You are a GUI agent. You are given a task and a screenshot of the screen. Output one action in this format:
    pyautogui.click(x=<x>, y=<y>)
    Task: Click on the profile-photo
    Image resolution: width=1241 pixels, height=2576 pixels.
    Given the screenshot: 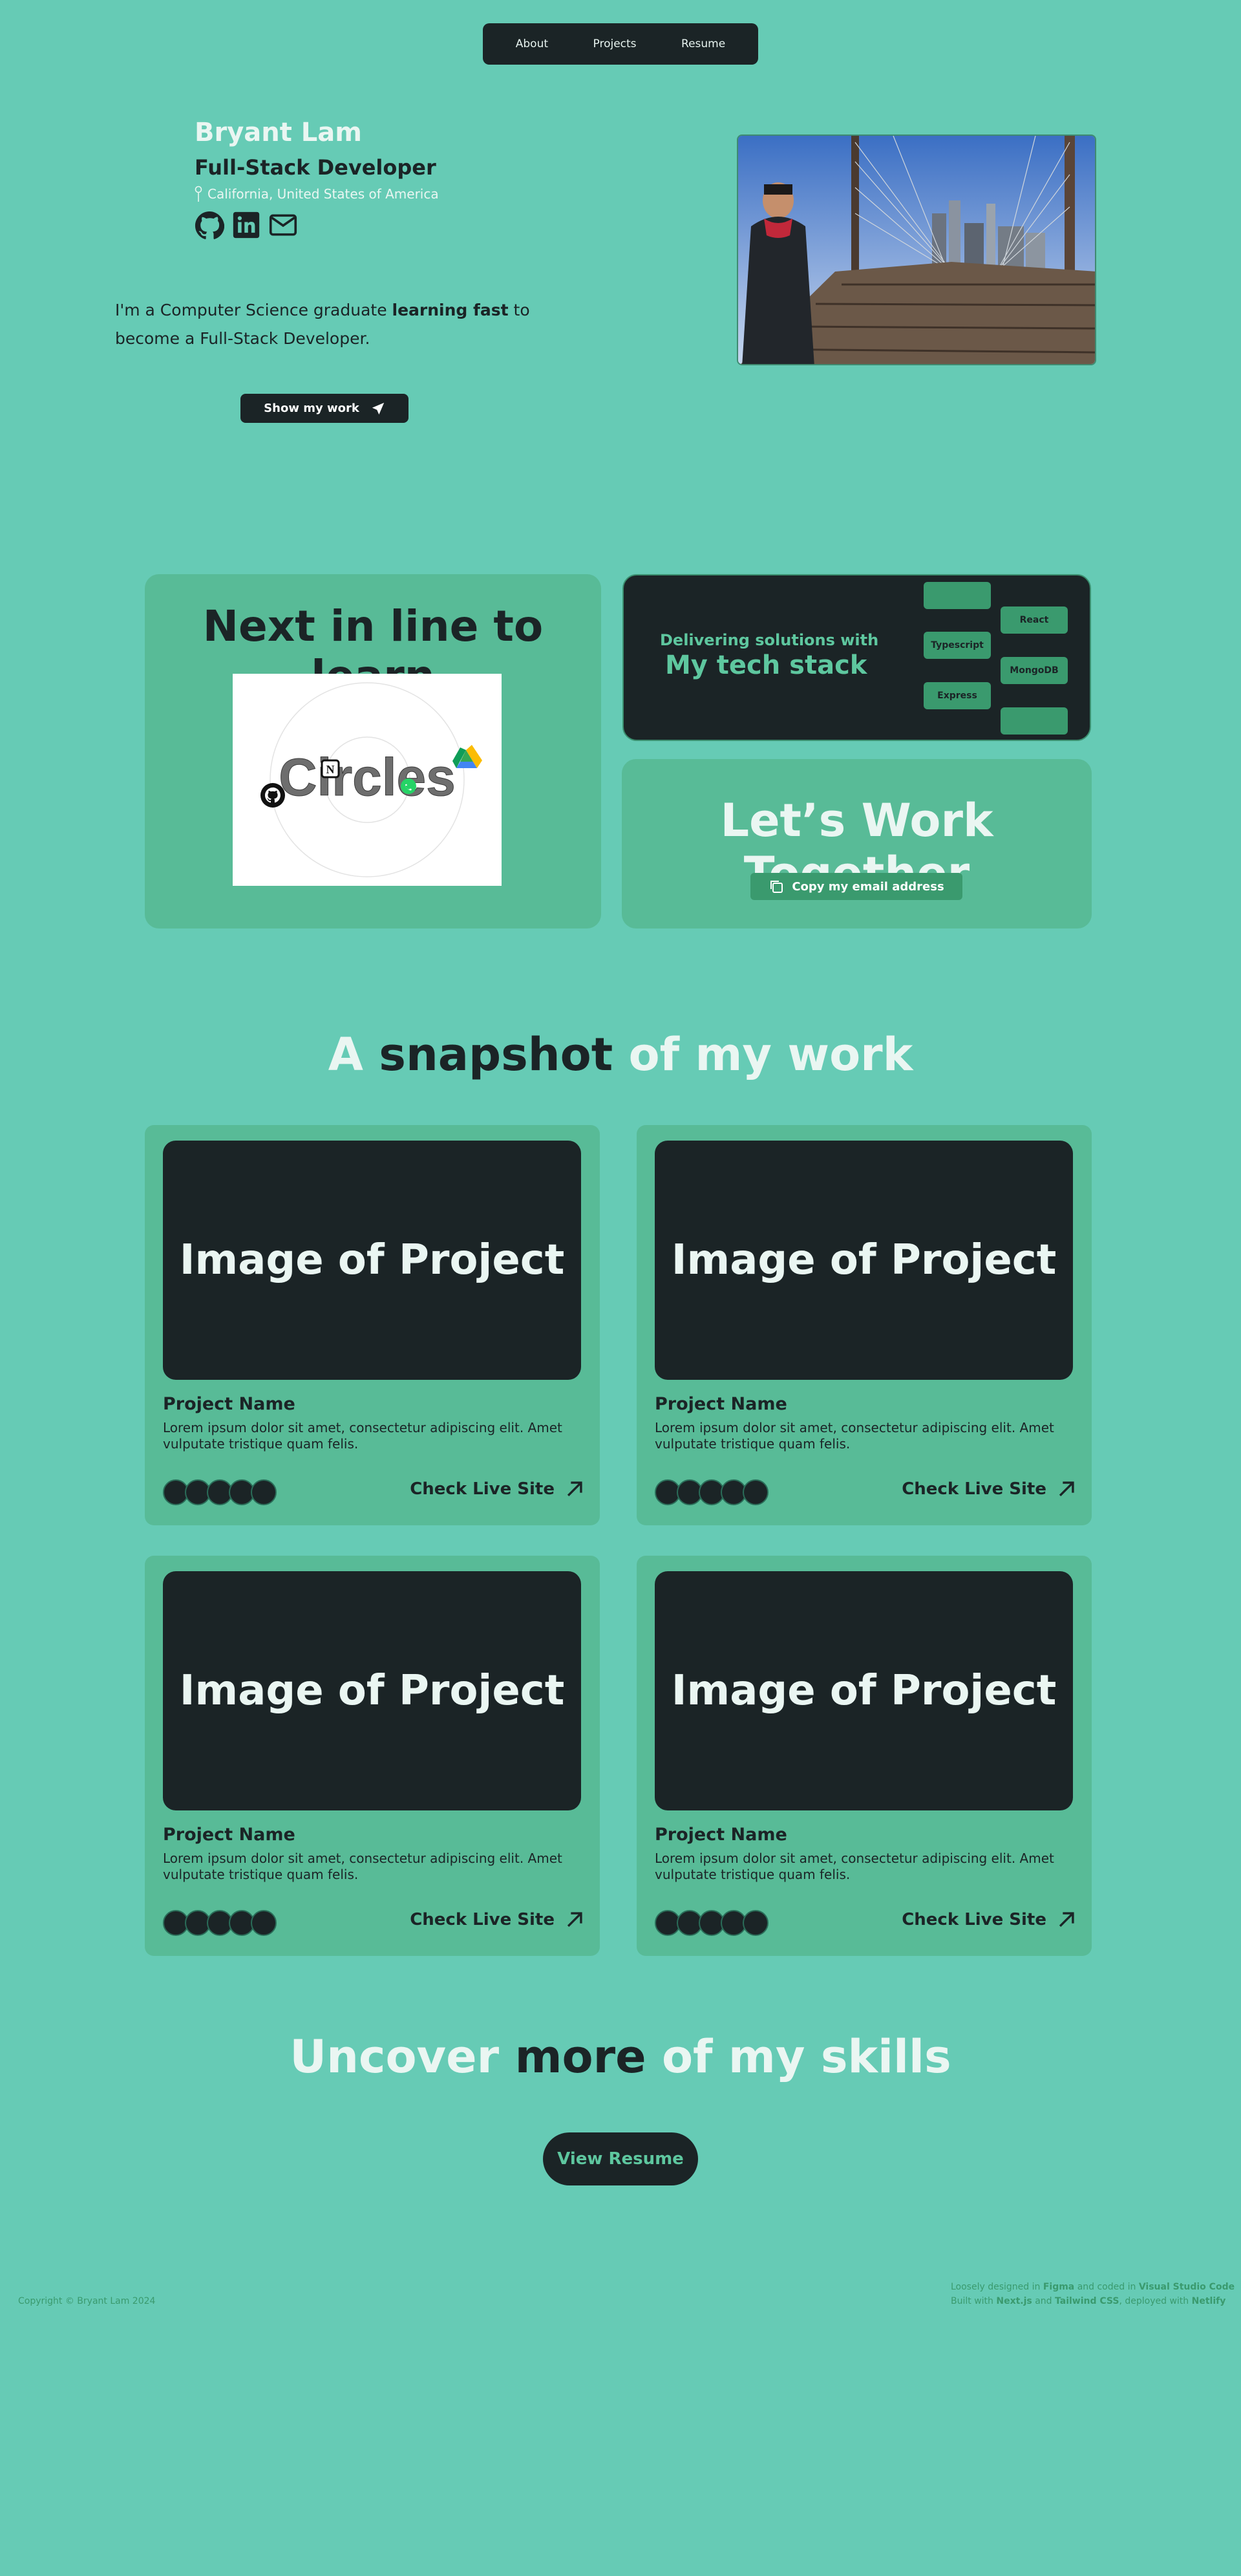 What is the action you would take?
    pyautogui.click(x=916, y=249)
    